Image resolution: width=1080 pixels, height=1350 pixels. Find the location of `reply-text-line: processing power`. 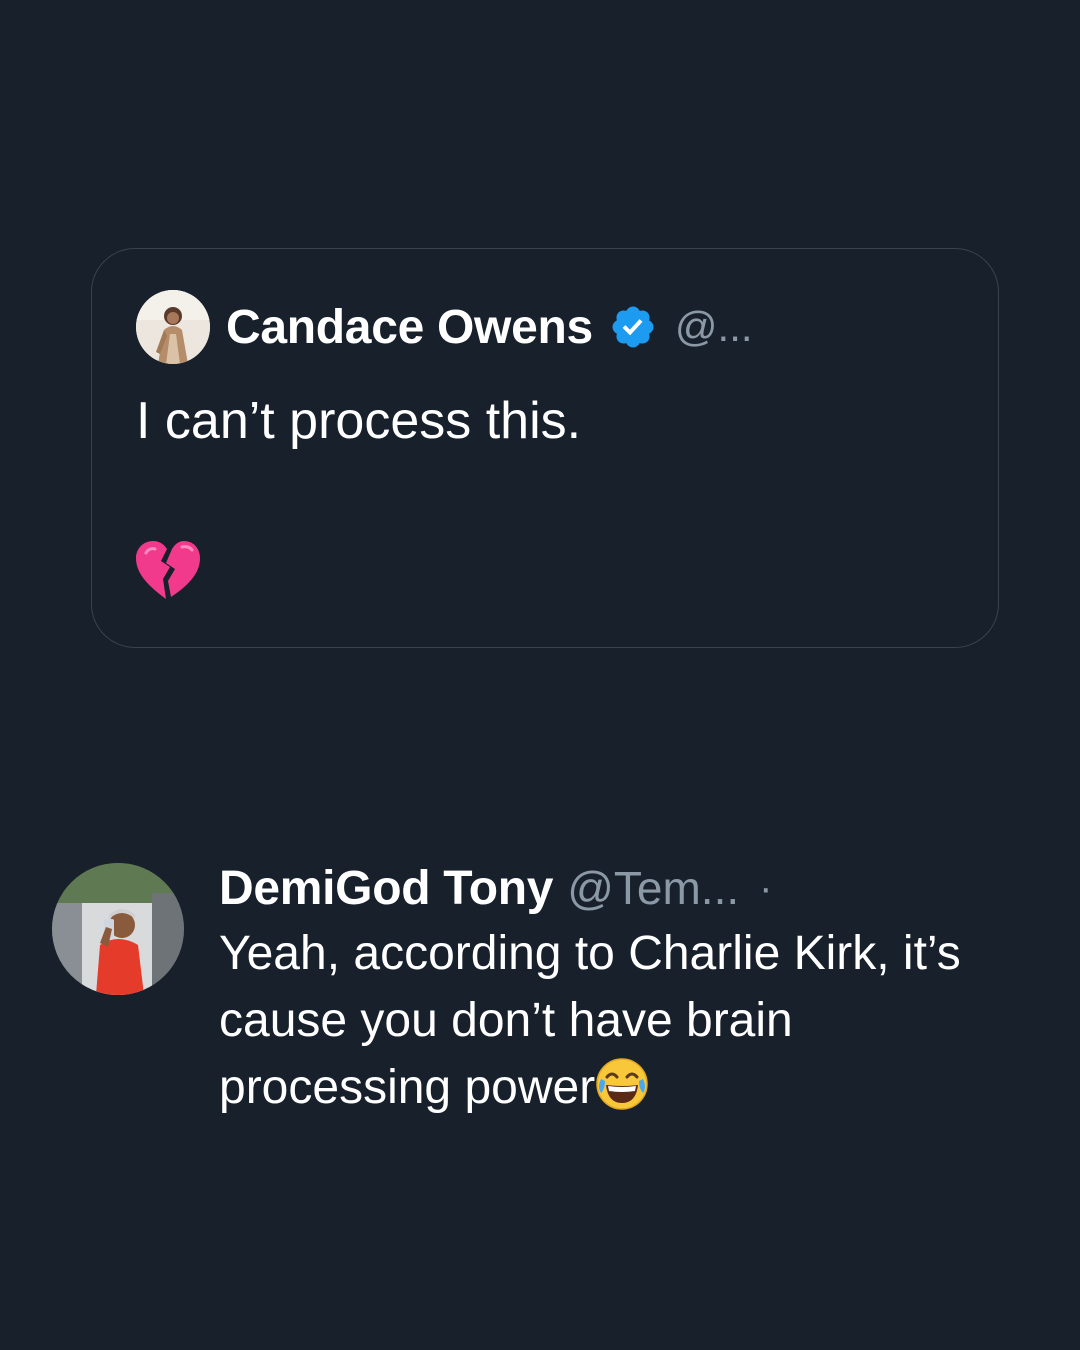

reply-text-line: processing power is located at coordinates (629, 1087).